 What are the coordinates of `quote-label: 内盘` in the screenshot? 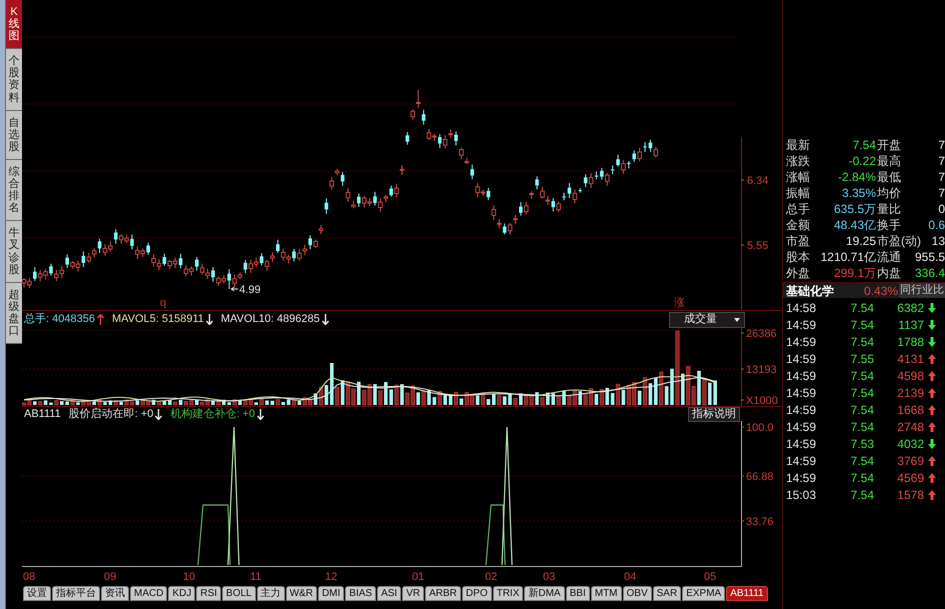 It's located at (889, 273).